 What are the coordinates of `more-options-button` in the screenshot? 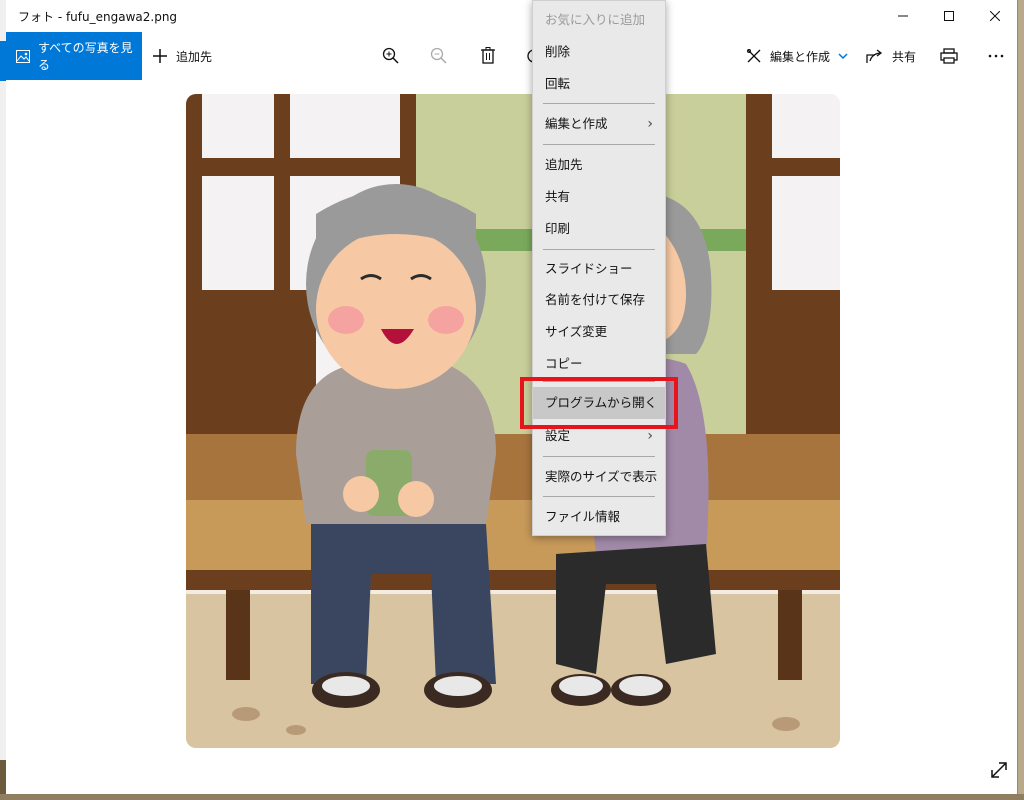 It's located at (996, 56).